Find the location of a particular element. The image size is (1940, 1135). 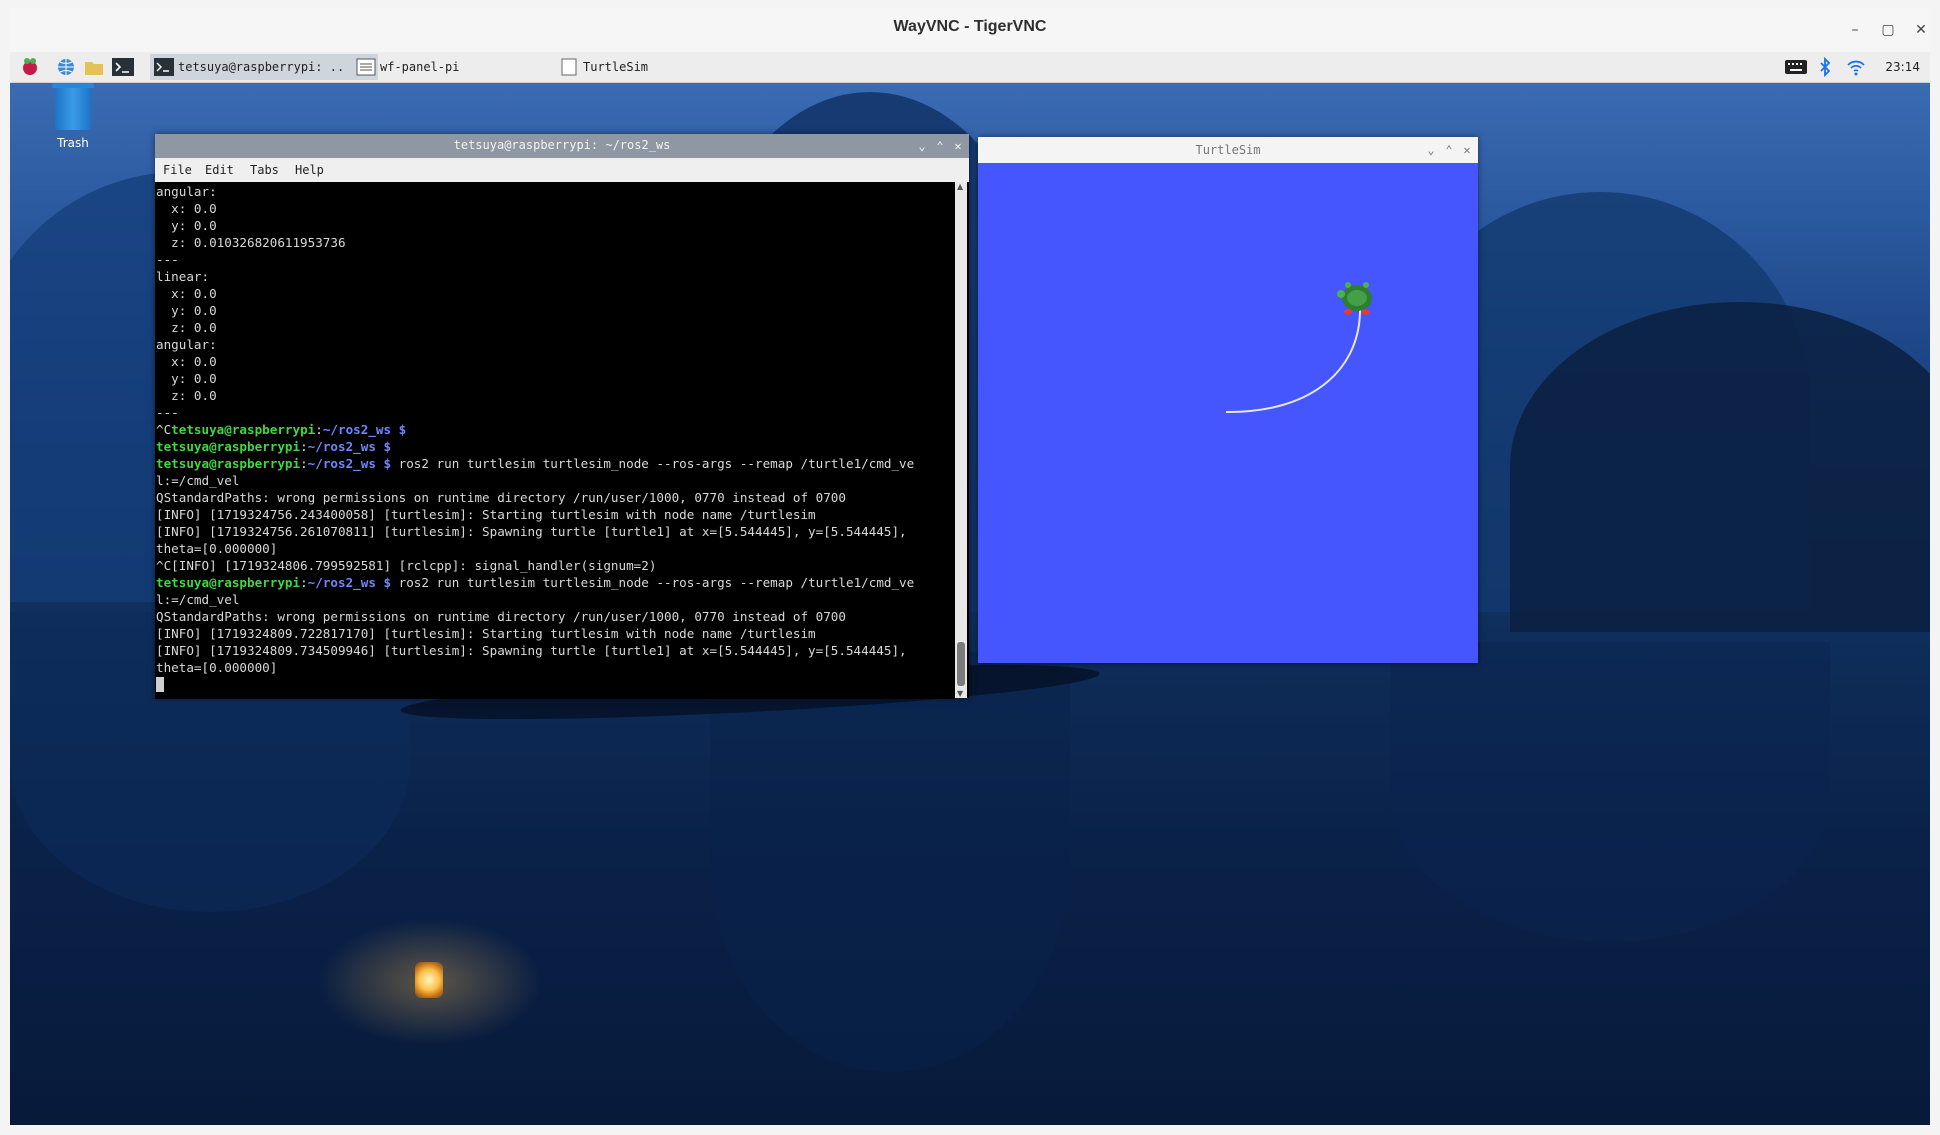

scroll-down-icon: ▼ is located at coordinates (960, 693).